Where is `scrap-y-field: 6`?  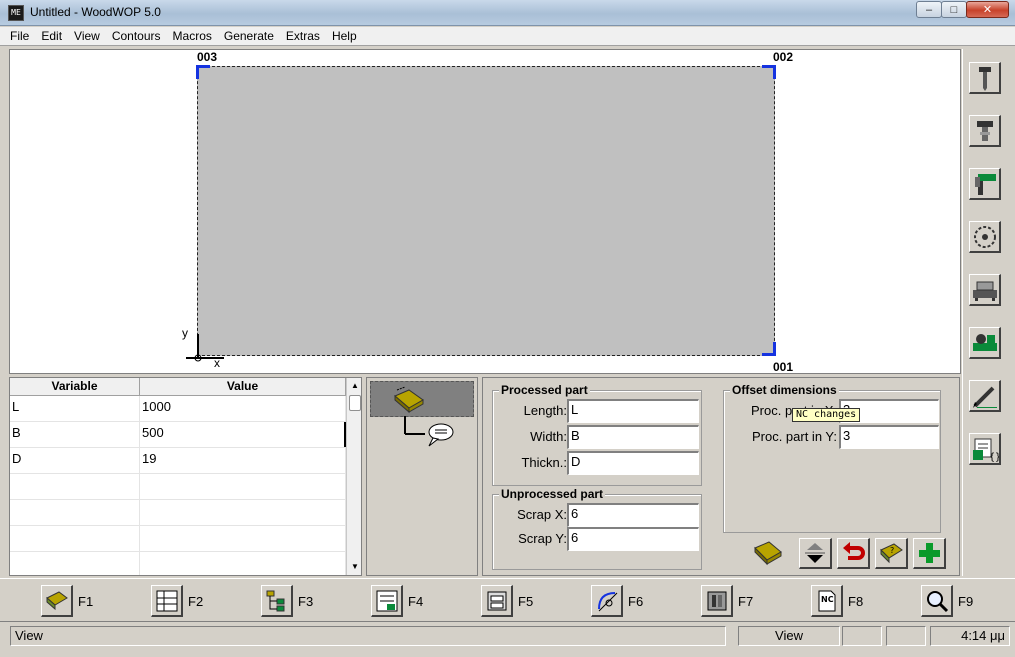
scrap-y-field: 6 is located at coordinates (633, 539).